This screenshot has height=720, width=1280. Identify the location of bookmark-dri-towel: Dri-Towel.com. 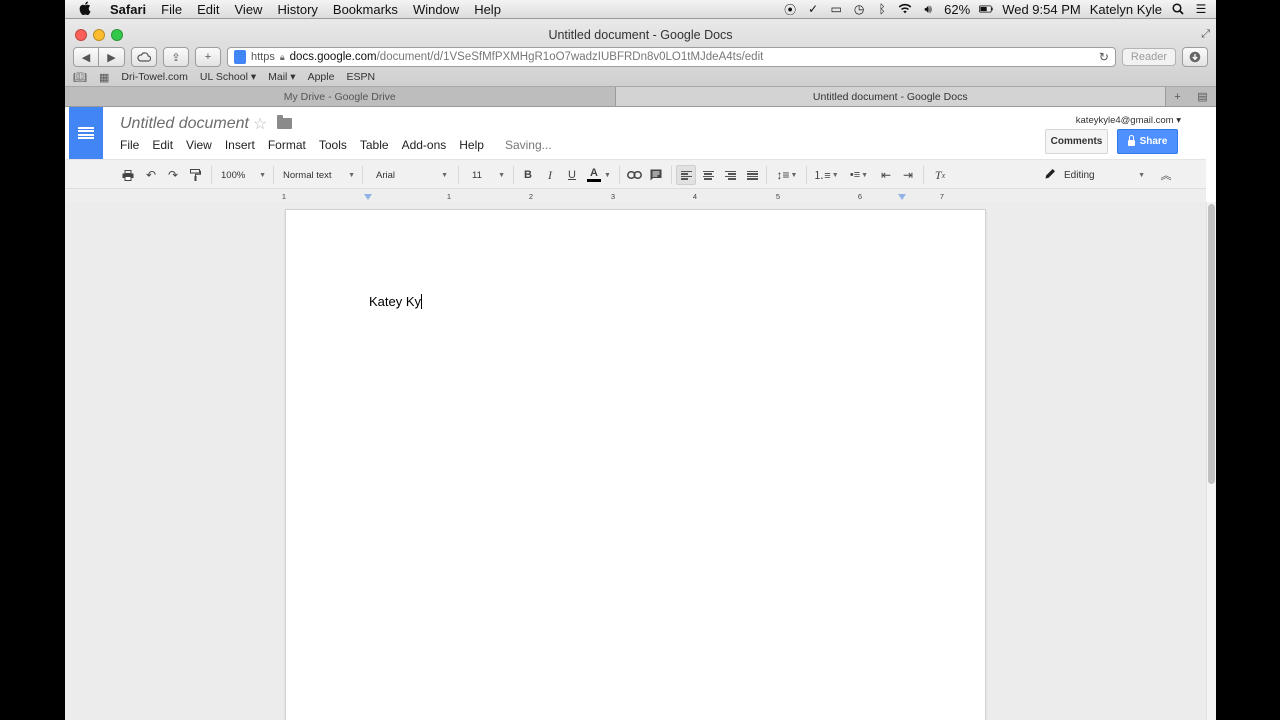
(154, 77).